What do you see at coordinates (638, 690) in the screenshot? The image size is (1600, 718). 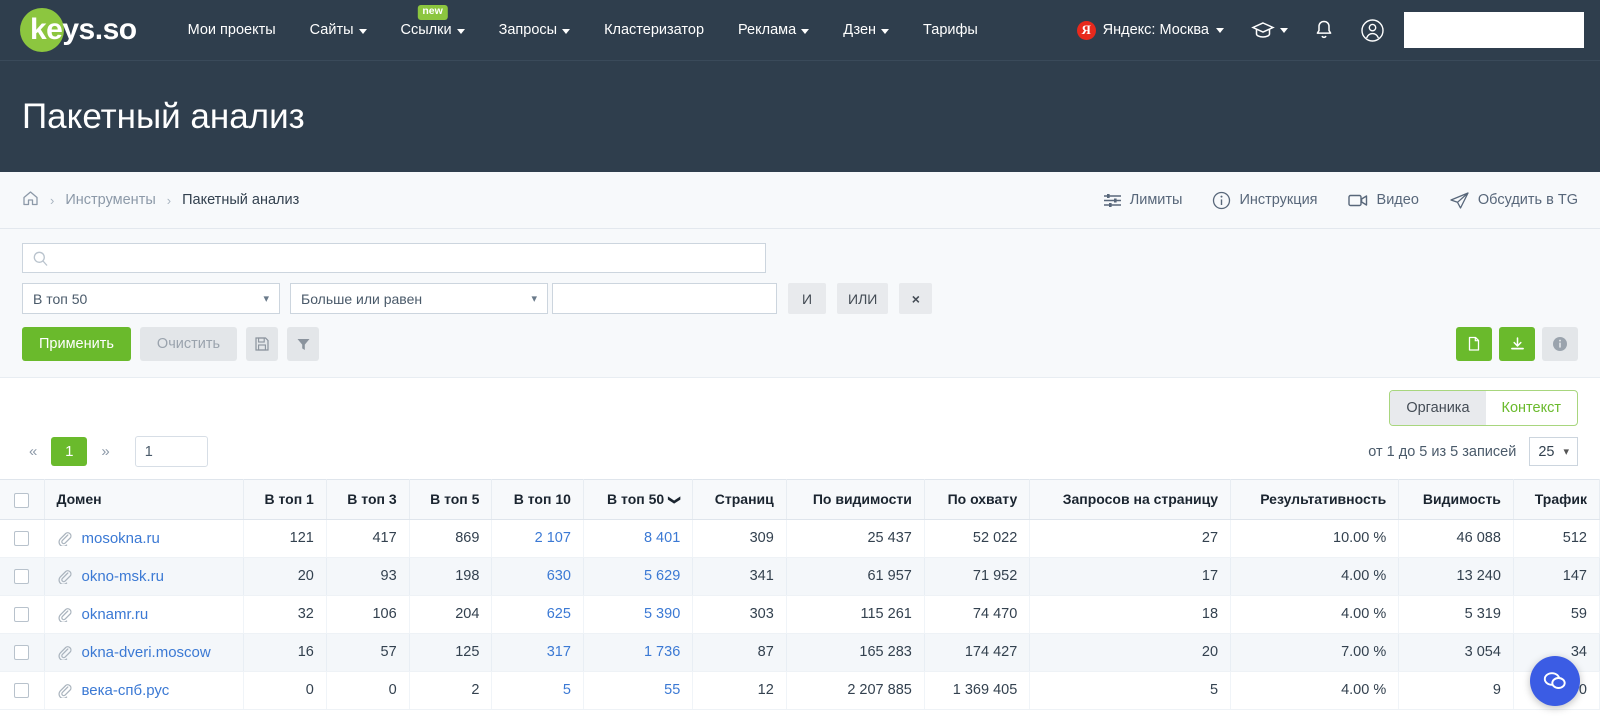 I see `cell-top50: 55` at bounding box center [638, 690].